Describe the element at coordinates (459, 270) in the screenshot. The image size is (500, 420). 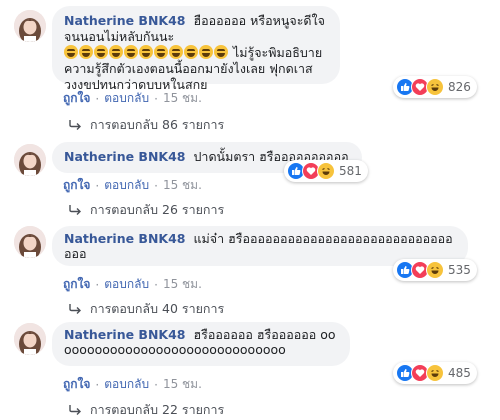
I see `reaction-count: 535` at that location.